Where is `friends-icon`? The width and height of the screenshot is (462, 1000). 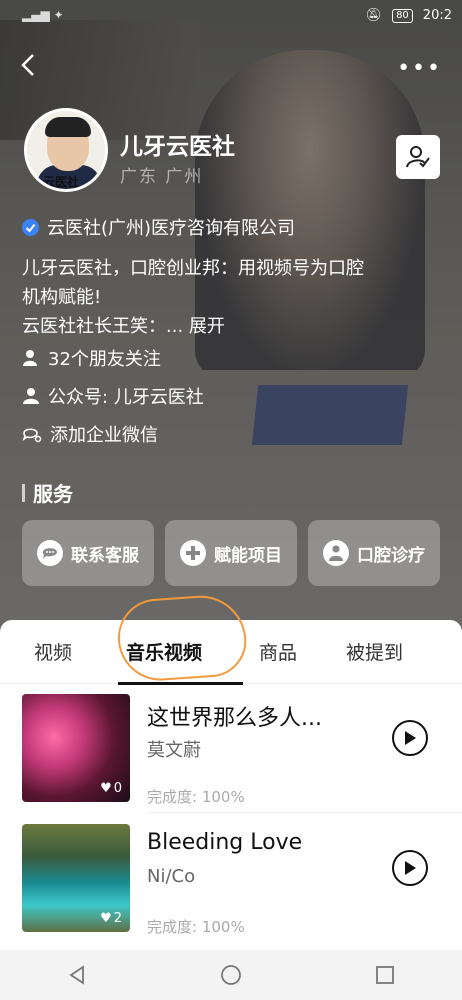
friends-icon is located at coordinates (30, 358).